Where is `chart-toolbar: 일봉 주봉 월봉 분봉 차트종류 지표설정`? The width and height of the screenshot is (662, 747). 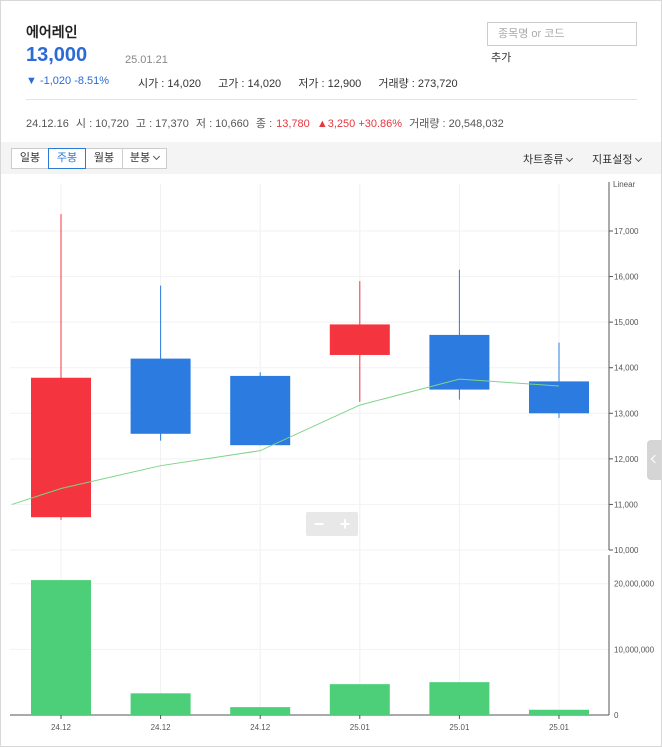
chart-toolbar: 일봉 주봉 월봉 분봉 차트종류 지표설정 is located at coordinates (331, 158).